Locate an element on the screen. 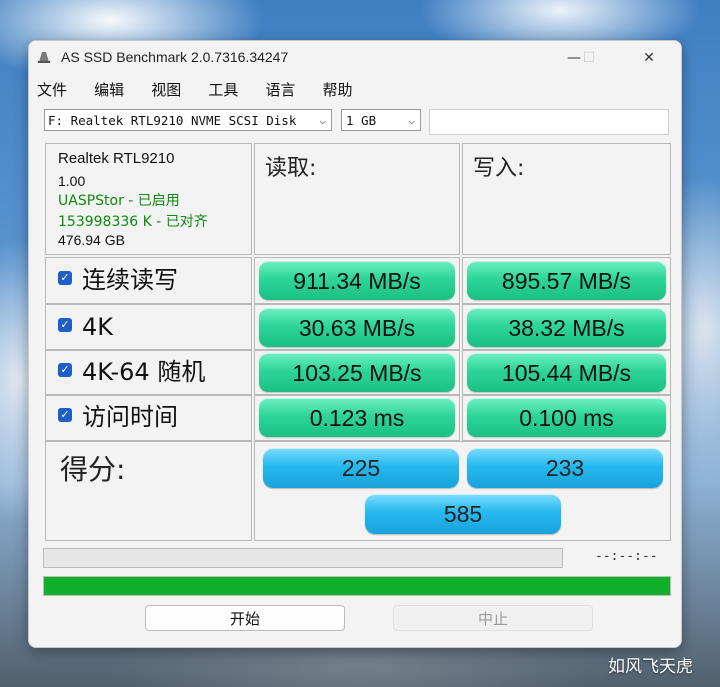 The width and height of the screenshot is (720, 687). elapsed-timer: --:--:-- is located at coordinates (626, 556).